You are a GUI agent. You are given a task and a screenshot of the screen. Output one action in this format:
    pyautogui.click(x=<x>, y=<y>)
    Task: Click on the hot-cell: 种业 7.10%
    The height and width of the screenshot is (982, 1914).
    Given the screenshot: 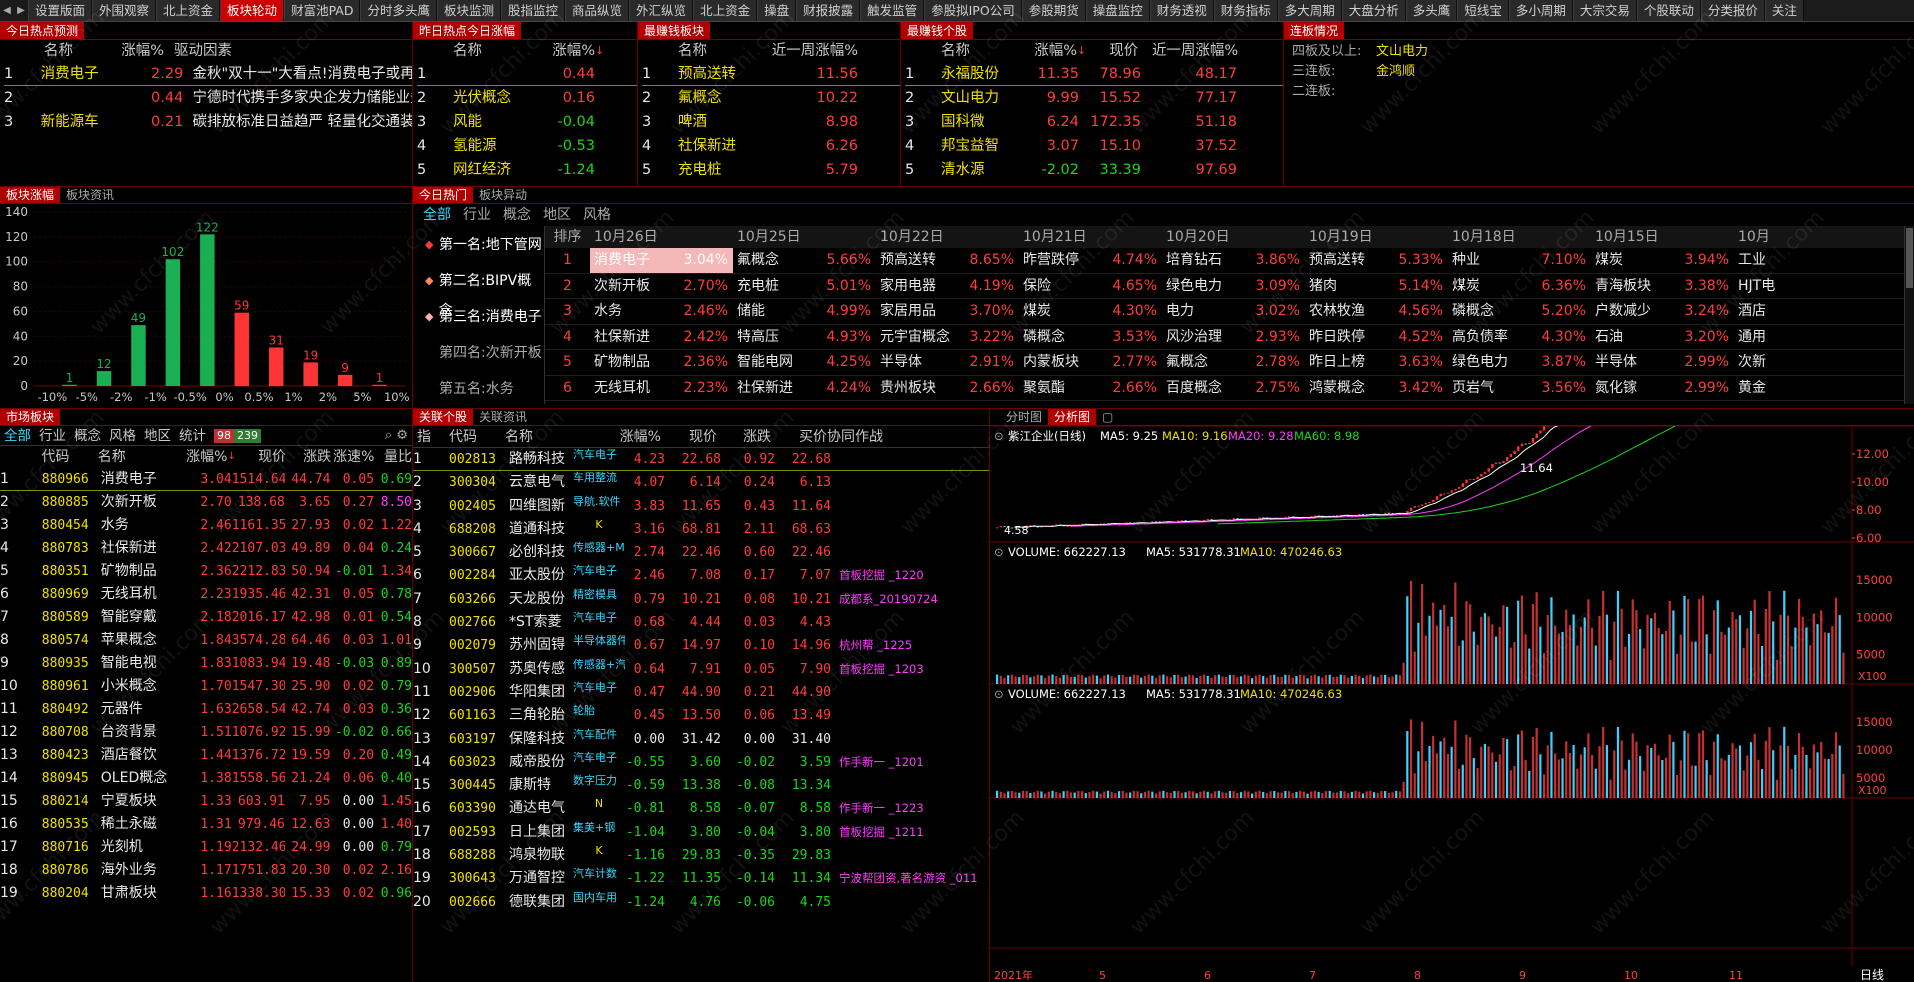 What is the action you would take?
    pyautogui.click(x=1519, y=260)
    